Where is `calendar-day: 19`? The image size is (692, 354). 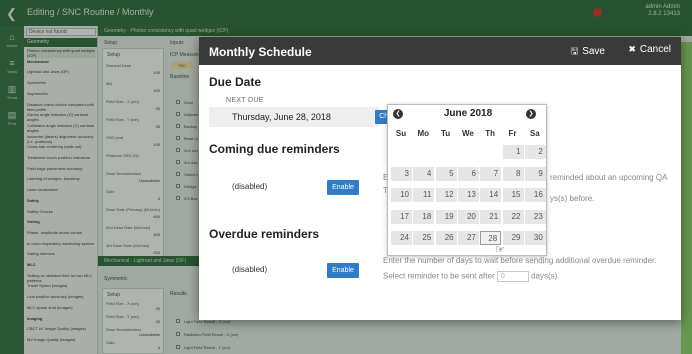
calendar-day: 19 is located at coordinates (446, 216).